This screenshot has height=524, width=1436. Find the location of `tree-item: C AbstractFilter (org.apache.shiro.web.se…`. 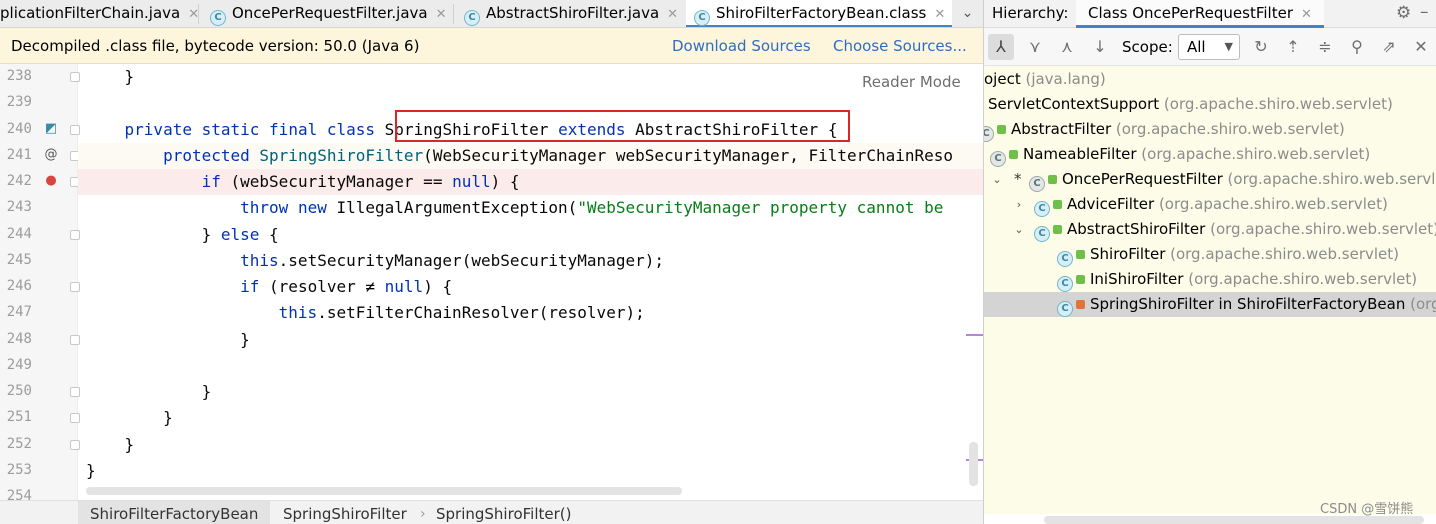

tree-item: C AbstractFilter (org.apache.shiro.web.se… is located at coordinates (1210, 129).